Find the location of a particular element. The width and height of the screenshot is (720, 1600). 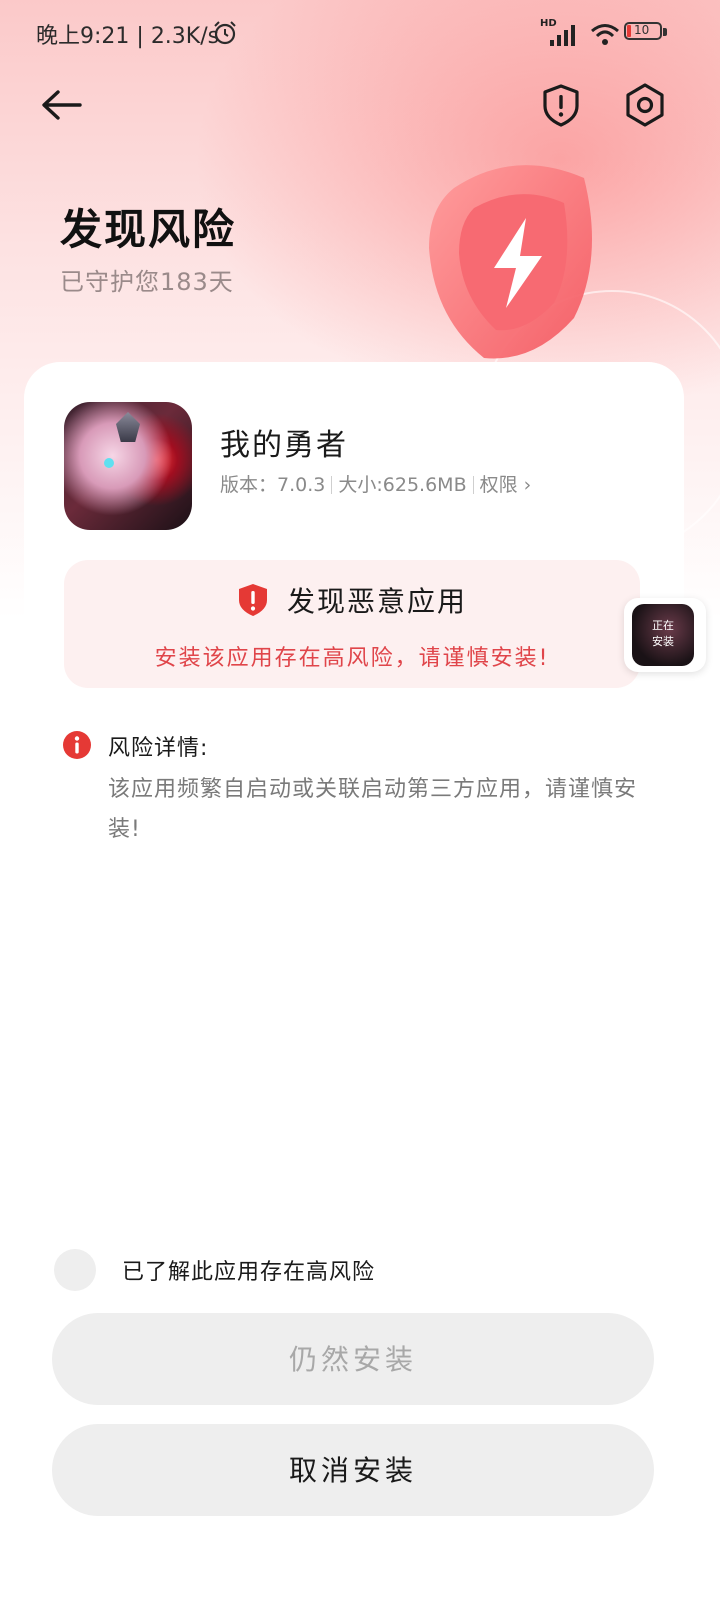

gear-icon is located at coordinates (645, 105).